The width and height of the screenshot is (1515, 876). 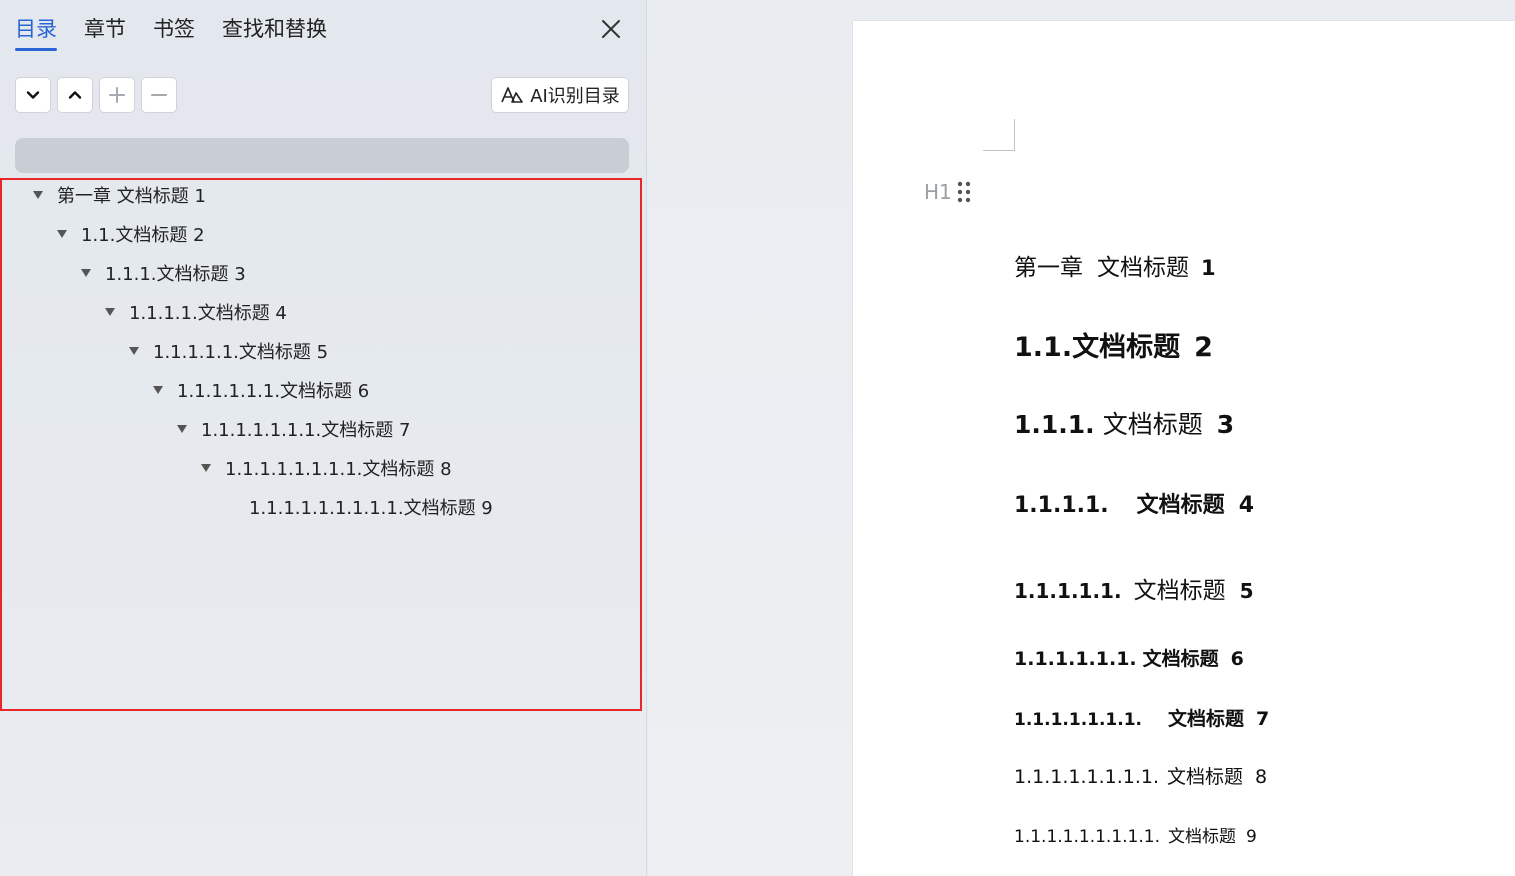 I want to click on close-pane-button, so click(x=611, y=29).